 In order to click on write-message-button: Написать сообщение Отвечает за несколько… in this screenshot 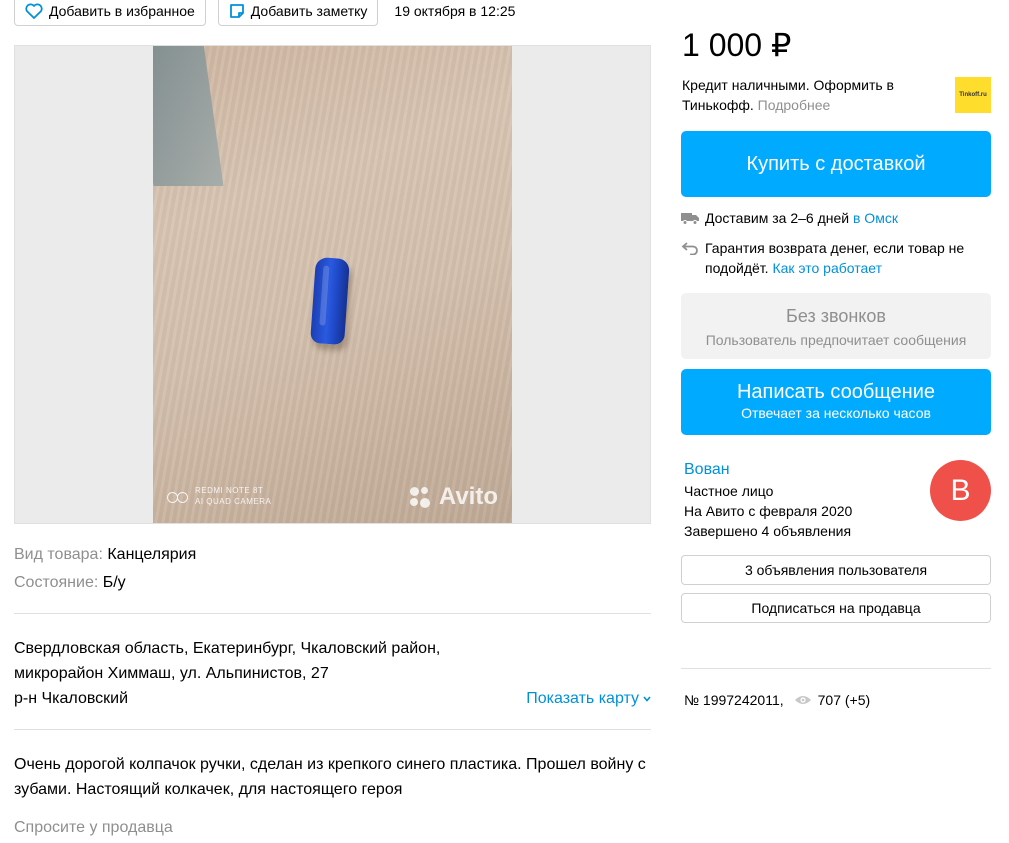, I will do `click(836, 402)`.